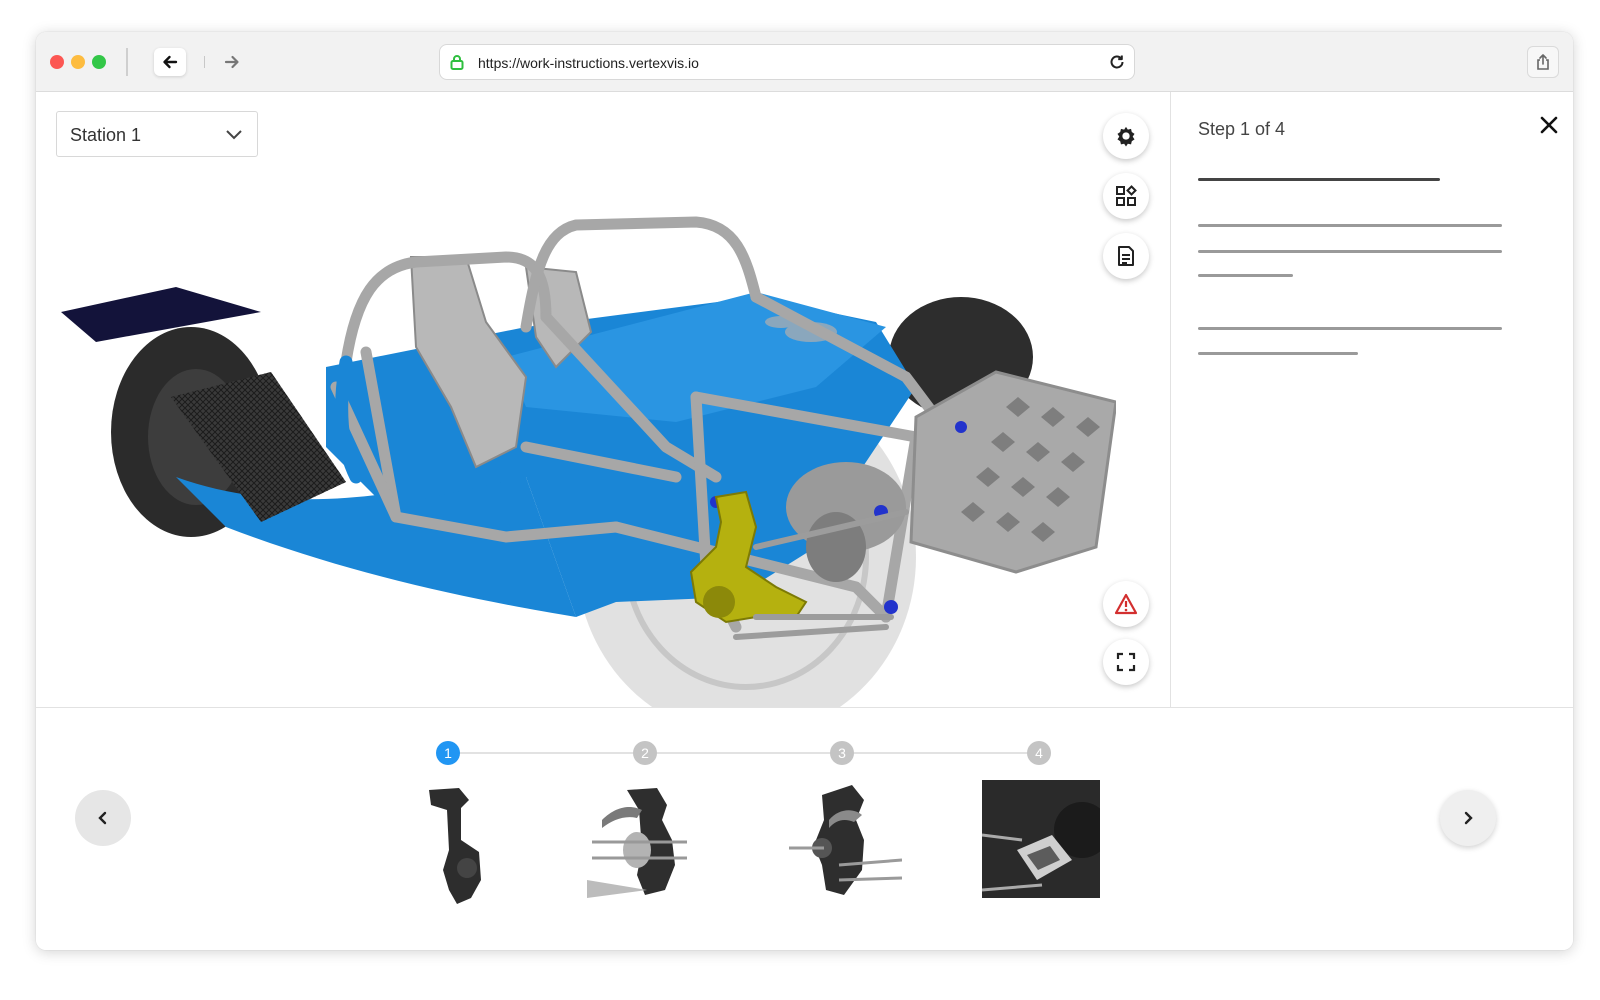 This screenshot has width=1600, height=1000. Describe the element at coordinates (645, 753) in the screenshot. I see `step-marker: 2` at that location.